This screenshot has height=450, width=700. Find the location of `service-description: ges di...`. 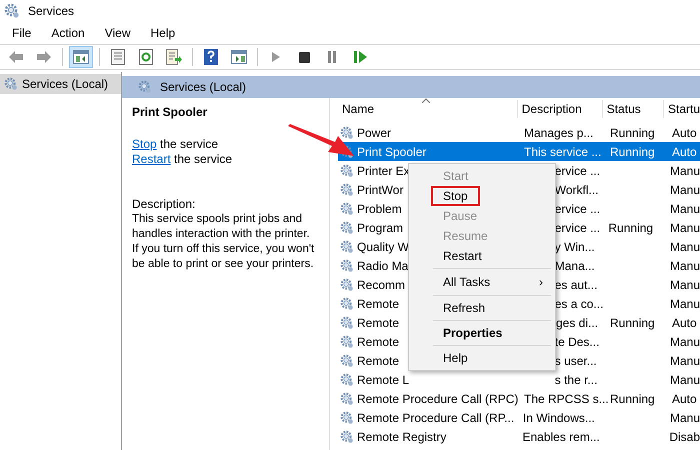

service-description: ges di... is located at coordinates (577, 323).